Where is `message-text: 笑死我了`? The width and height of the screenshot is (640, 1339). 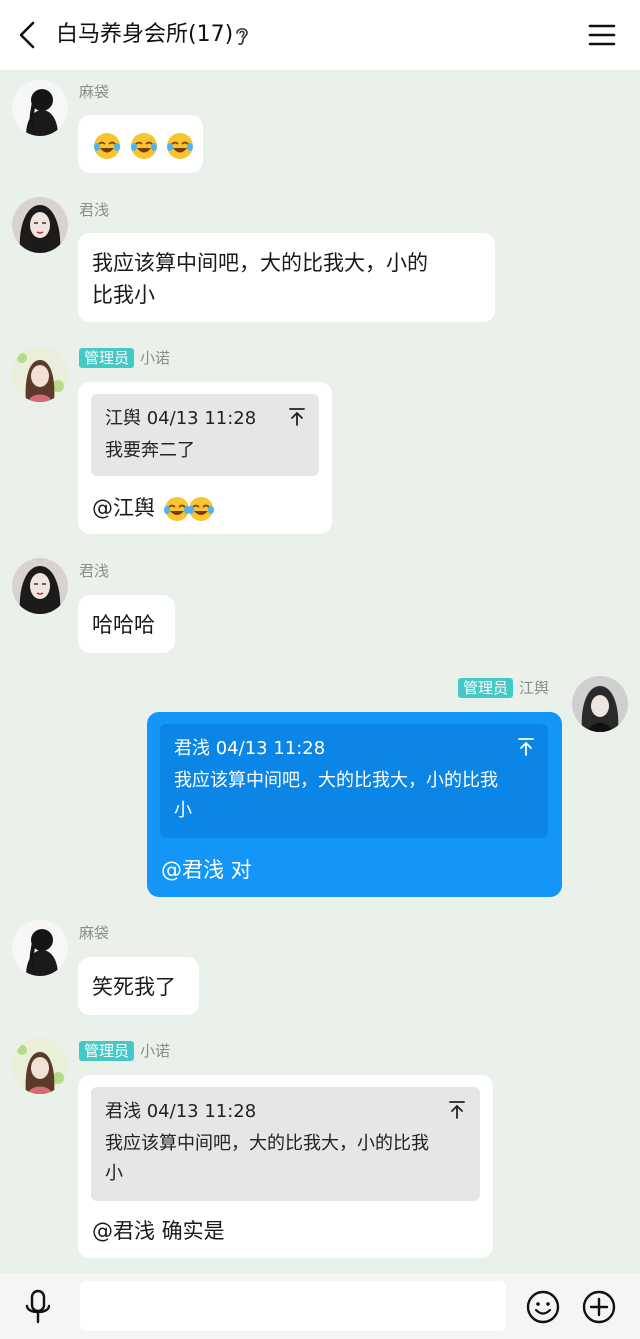
message-text: 笑死我了 is located at coordinates (134, 987).